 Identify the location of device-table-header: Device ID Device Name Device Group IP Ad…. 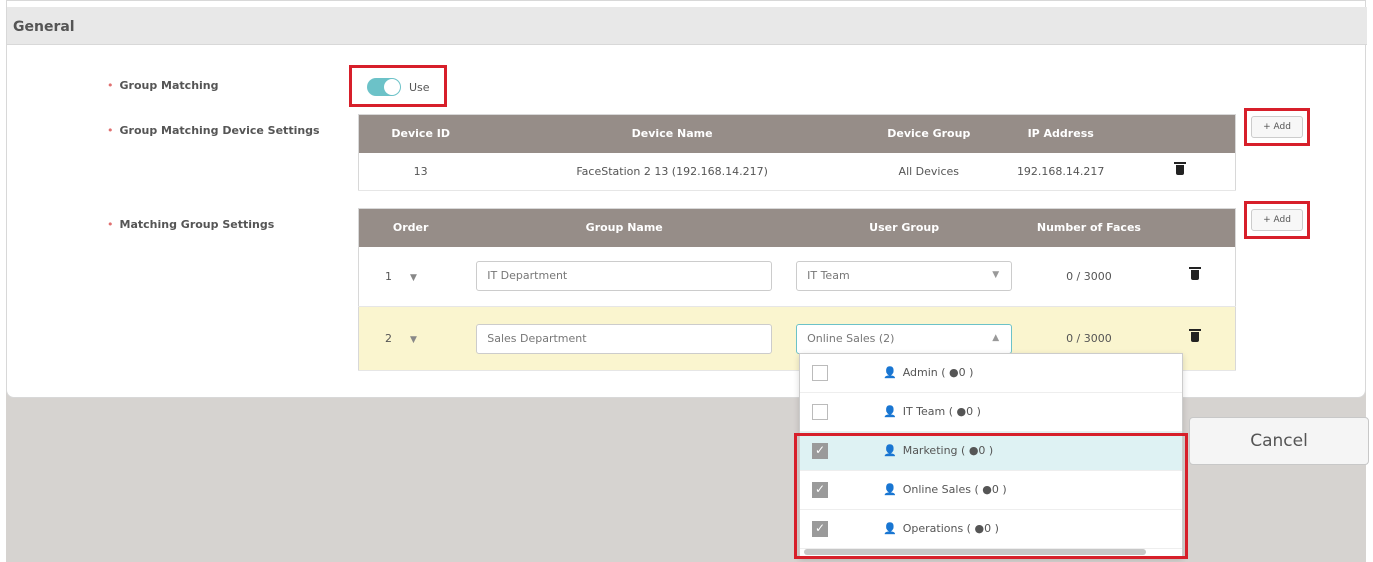
(797, 133).